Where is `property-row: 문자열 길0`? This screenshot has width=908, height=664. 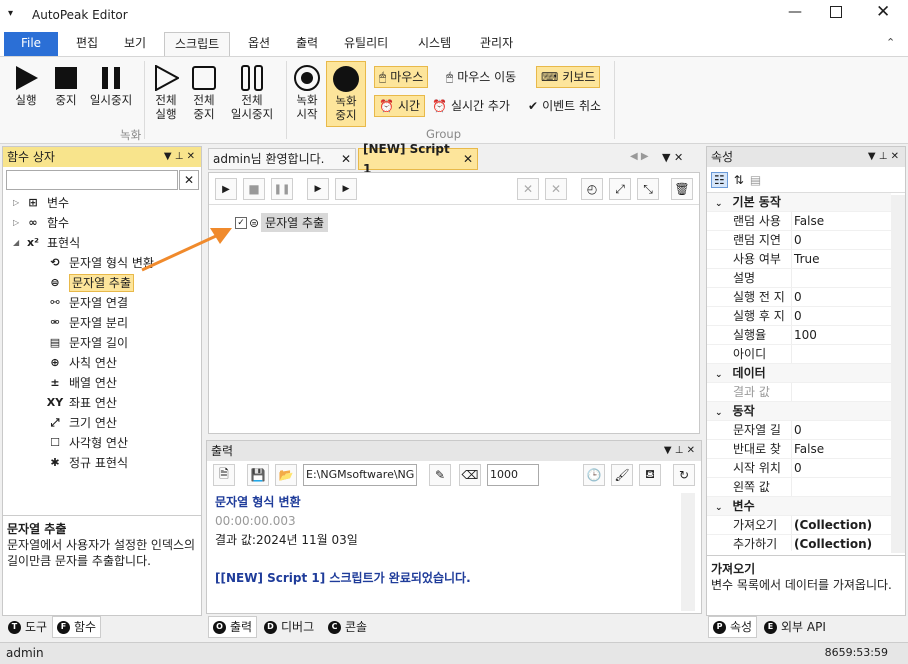 property-row: 문자열 길0 is located at coordinates (799, 430).